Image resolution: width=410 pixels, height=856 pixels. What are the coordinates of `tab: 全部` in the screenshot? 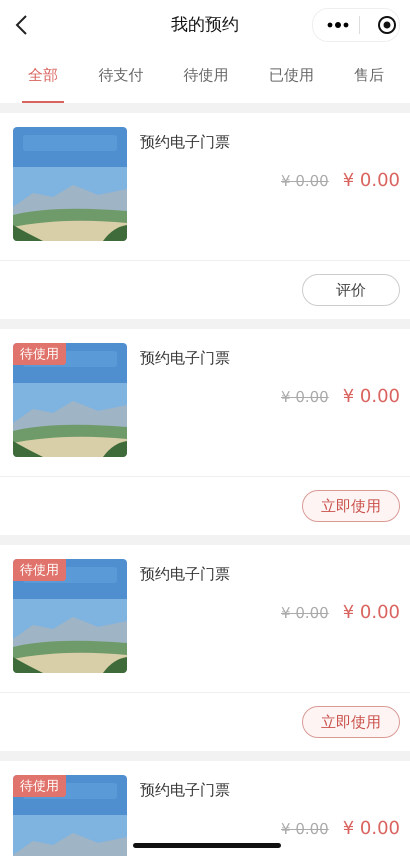 It's located at (43, 75).